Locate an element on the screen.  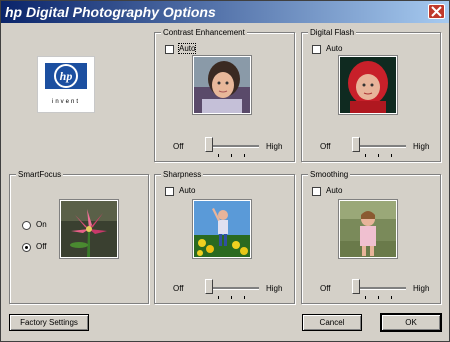
smoothing-slider-track is located at coordinates (379, 288).